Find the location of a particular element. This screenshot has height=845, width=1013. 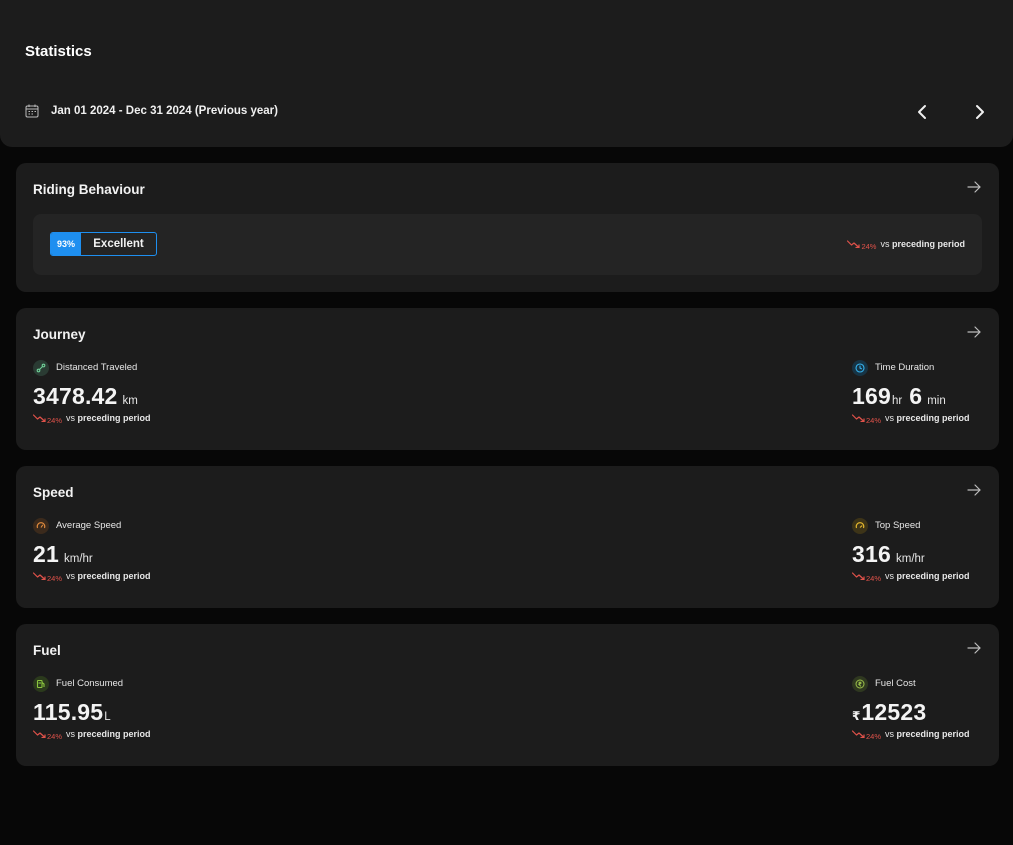

rating-badge: 93% Excellent is located at coordinates (103, 244).